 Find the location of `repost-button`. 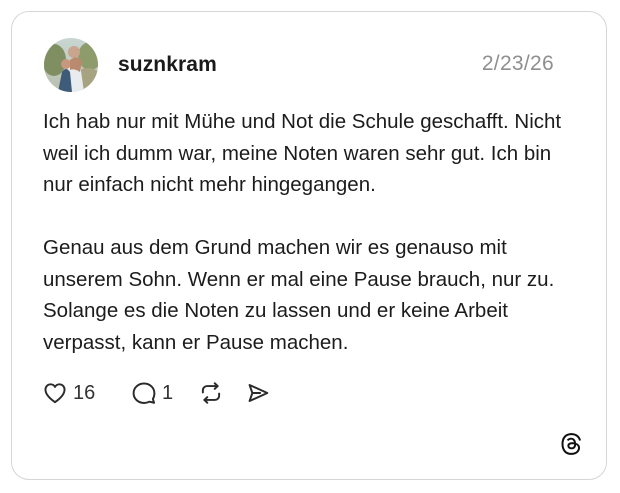

repost-button is located at coordinates (211, 393).